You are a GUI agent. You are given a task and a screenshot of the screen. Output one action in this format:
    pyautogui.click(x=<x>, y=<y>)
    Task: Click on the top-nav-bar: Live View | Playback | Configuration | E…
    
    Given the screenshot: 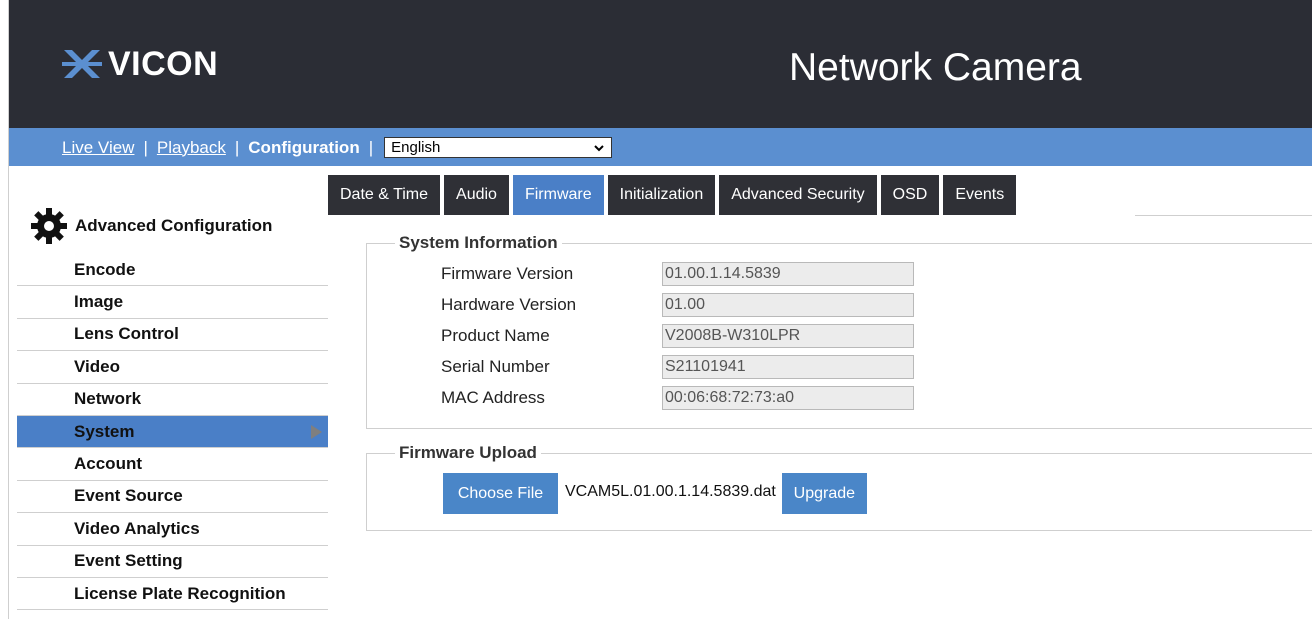 What is the action you would take?
    pyautogui.click(x=660, y=147)
    